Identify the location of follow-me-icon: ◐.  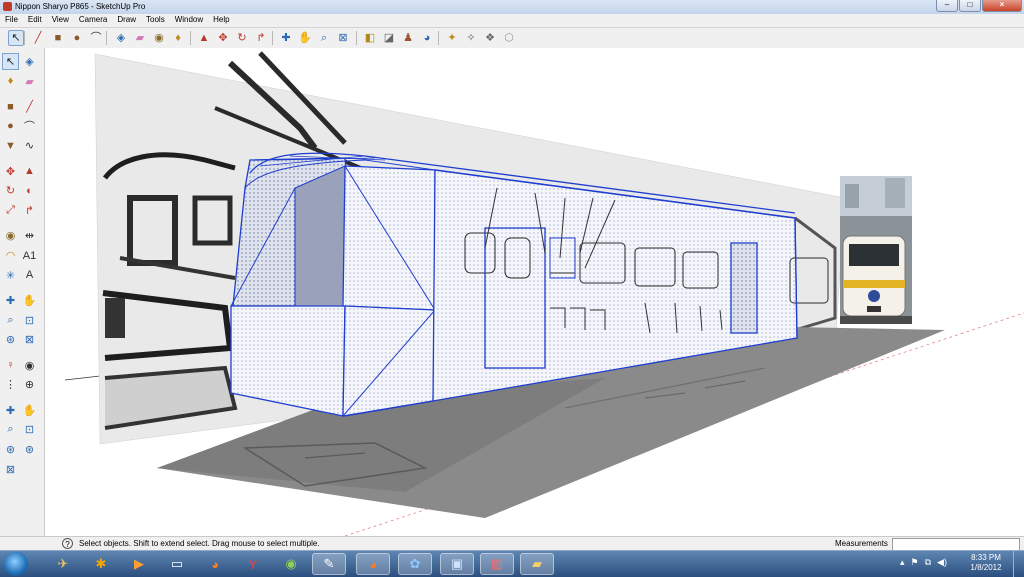
(29, 190).